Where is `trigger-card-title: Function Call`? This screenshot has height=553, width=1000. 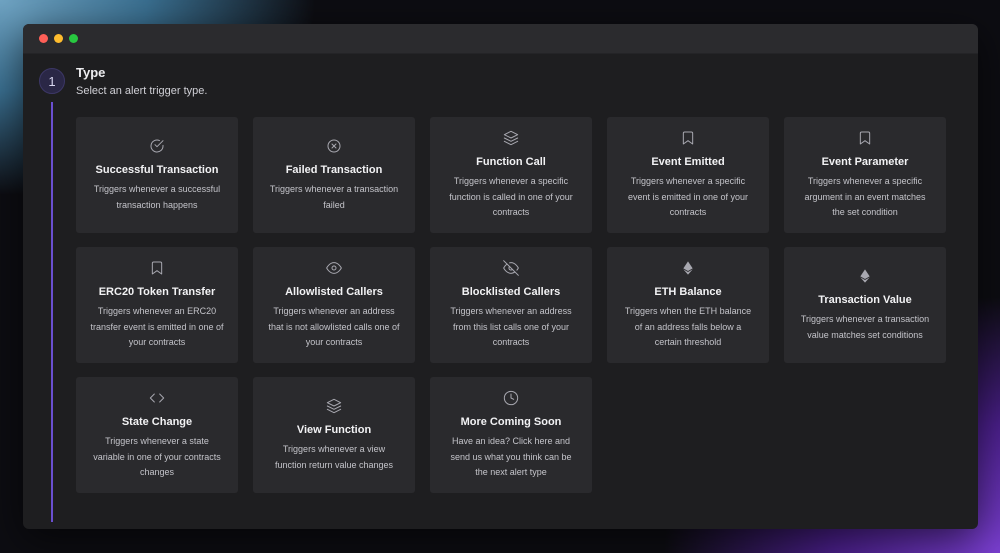 trigger-card-title: Function Call is located at coordinates (511, 162).